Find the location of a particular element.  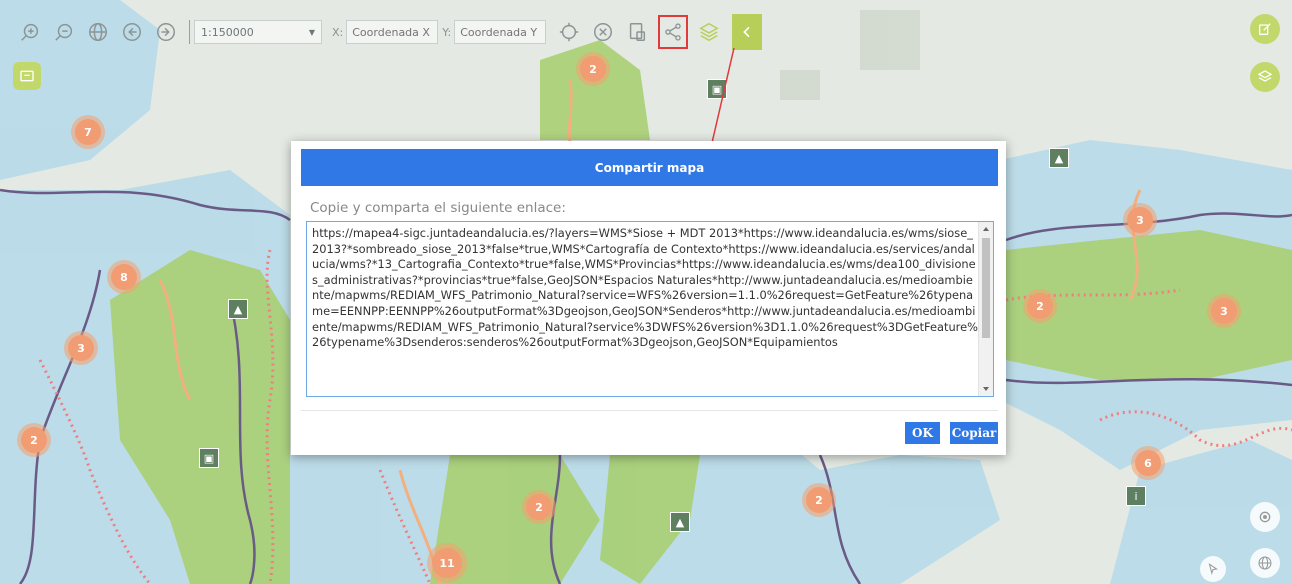

textarea-scrollbar is located at coordinates (985, 309).